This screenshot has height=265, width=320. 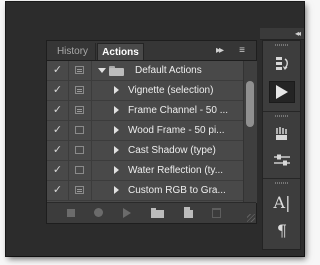 What do you see at coordinates (172, 150) in the screenshot?
I see `action-label: Cast Shadow (type)` at bounding box center [172, 150].